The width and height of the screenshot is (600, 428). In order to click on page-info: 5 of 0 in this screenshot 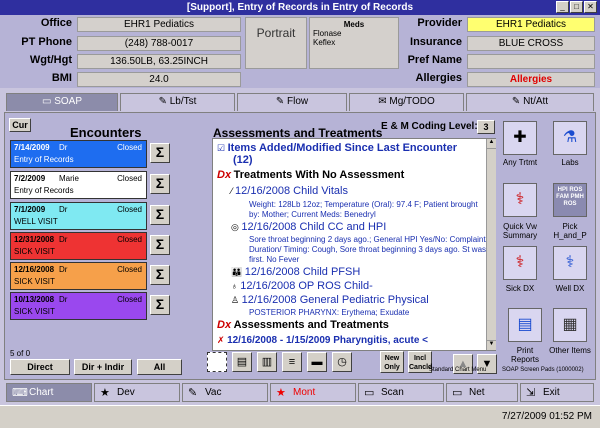, I will do `click(20, 353)`.